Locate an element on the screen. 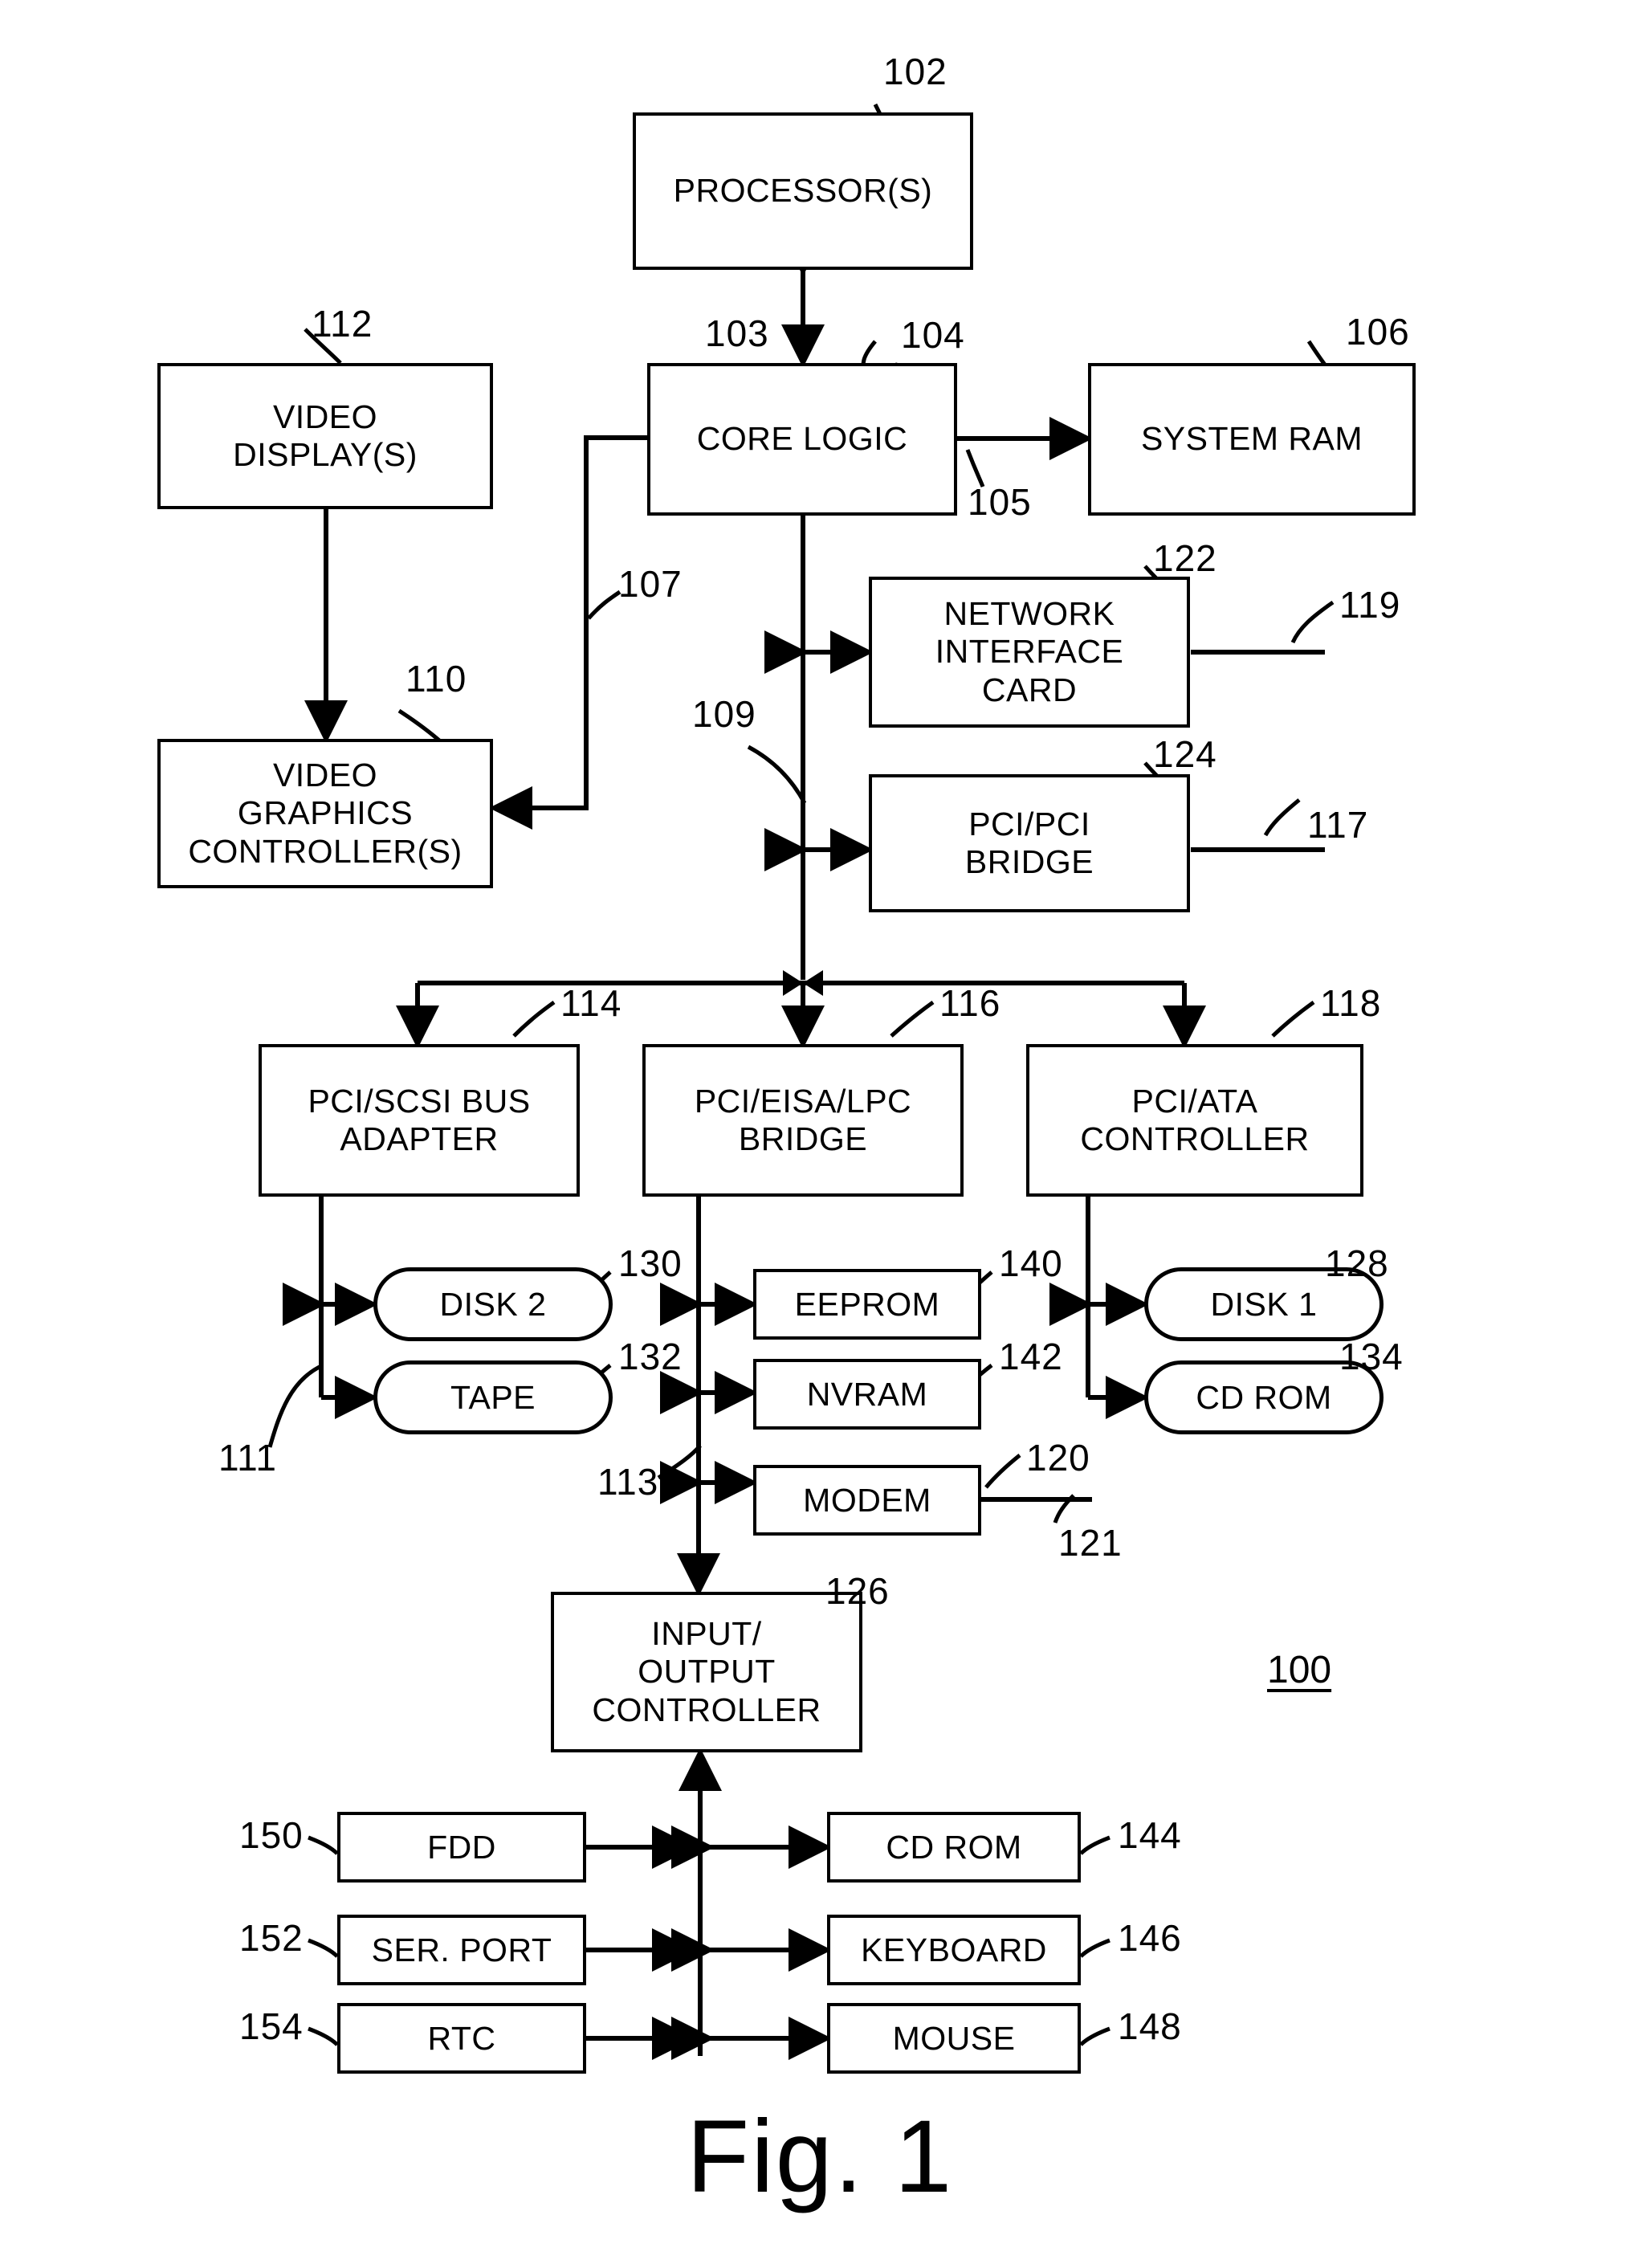  block-ser-port: SER. PORT is located at coordinates (461, 1950).